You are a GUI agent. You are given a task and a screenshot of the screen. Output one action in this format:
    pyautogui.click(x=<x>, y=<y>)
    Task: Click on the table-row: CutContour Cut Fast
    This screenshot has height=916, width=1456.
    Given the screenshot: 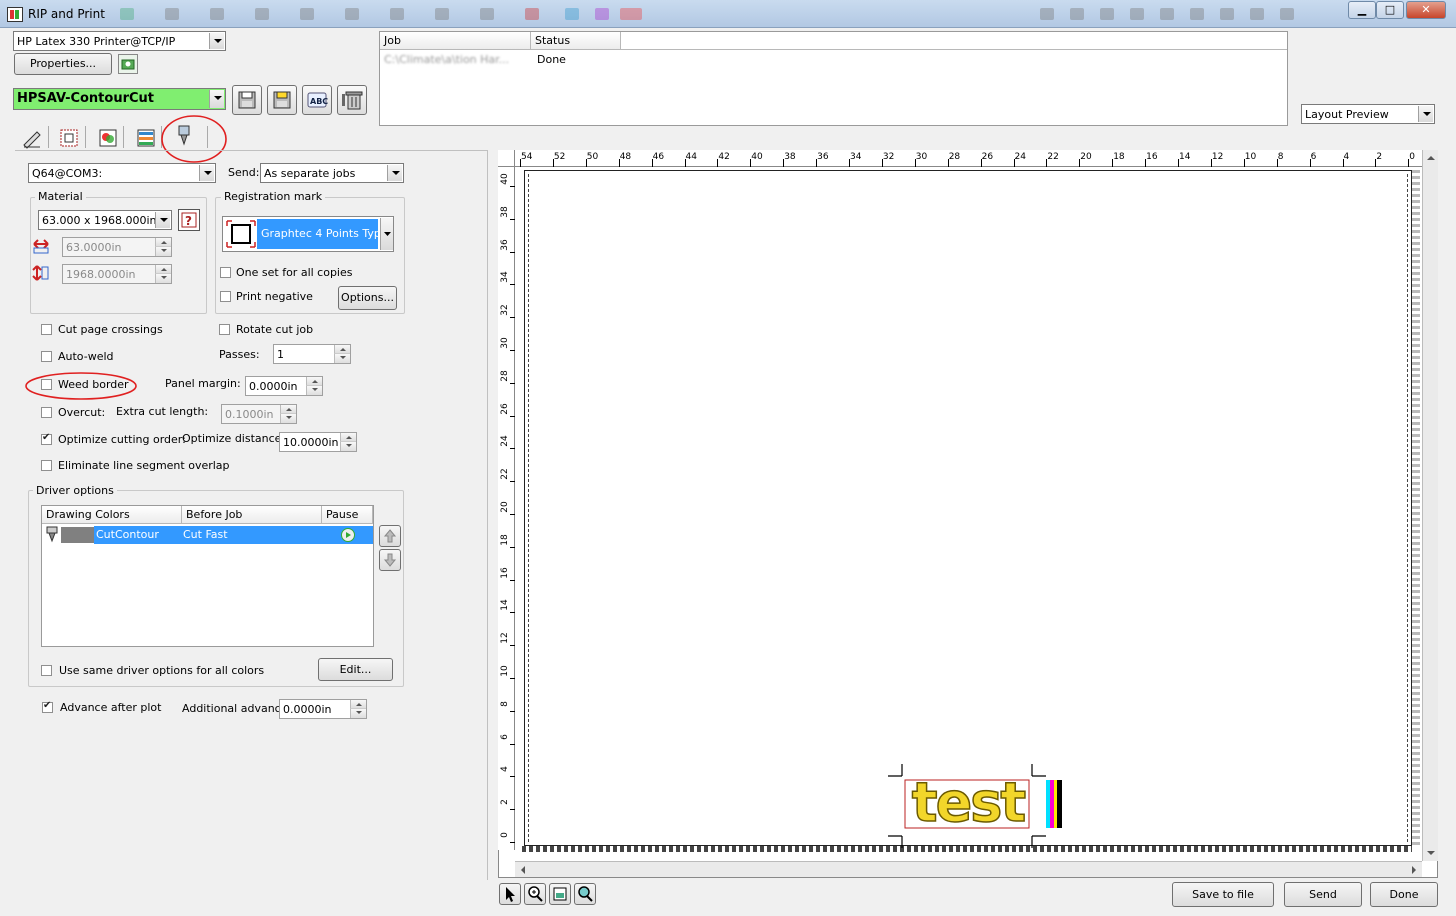 What is the action you would take?
    pyautogui.click(x=207, y=535)
    